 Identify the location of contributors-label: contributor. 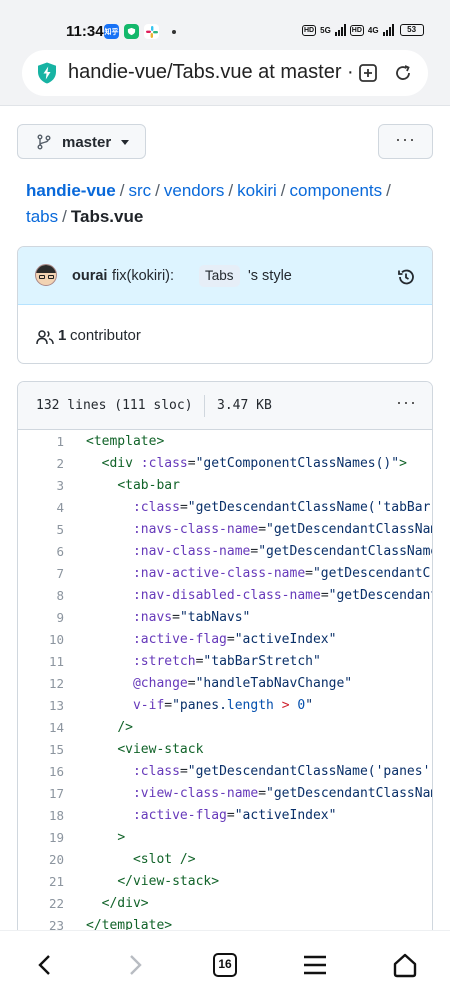
(105, 335).